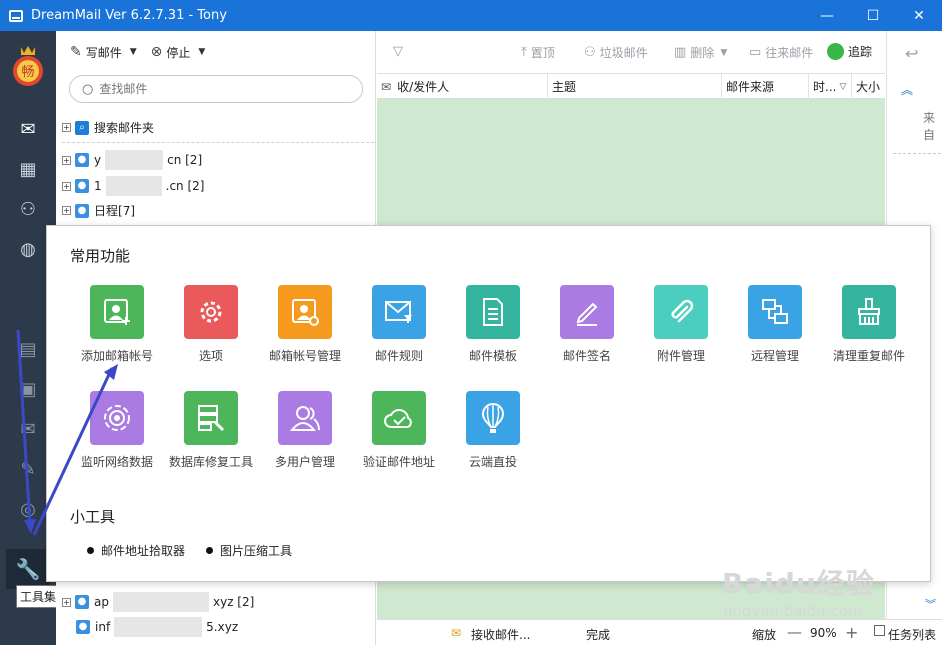 This screenshot has width=942, height=645. I want to click on bullet-icon, so click(209, 550).